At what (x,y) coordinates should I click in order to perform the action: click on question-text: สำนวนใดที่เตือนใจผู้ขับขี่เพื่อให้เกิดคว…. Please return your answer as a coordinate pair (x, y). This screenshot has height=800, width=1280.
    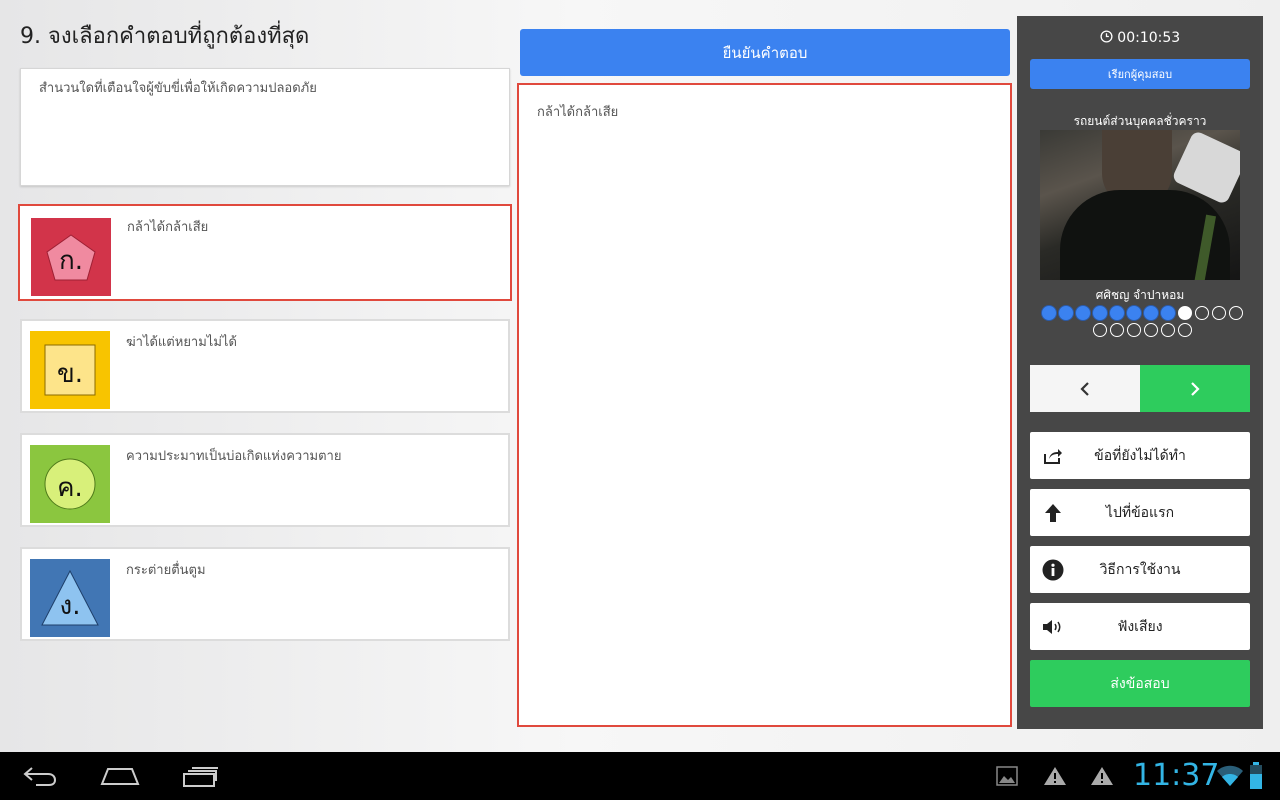
    Looking at the image, I should click on (178, 88).